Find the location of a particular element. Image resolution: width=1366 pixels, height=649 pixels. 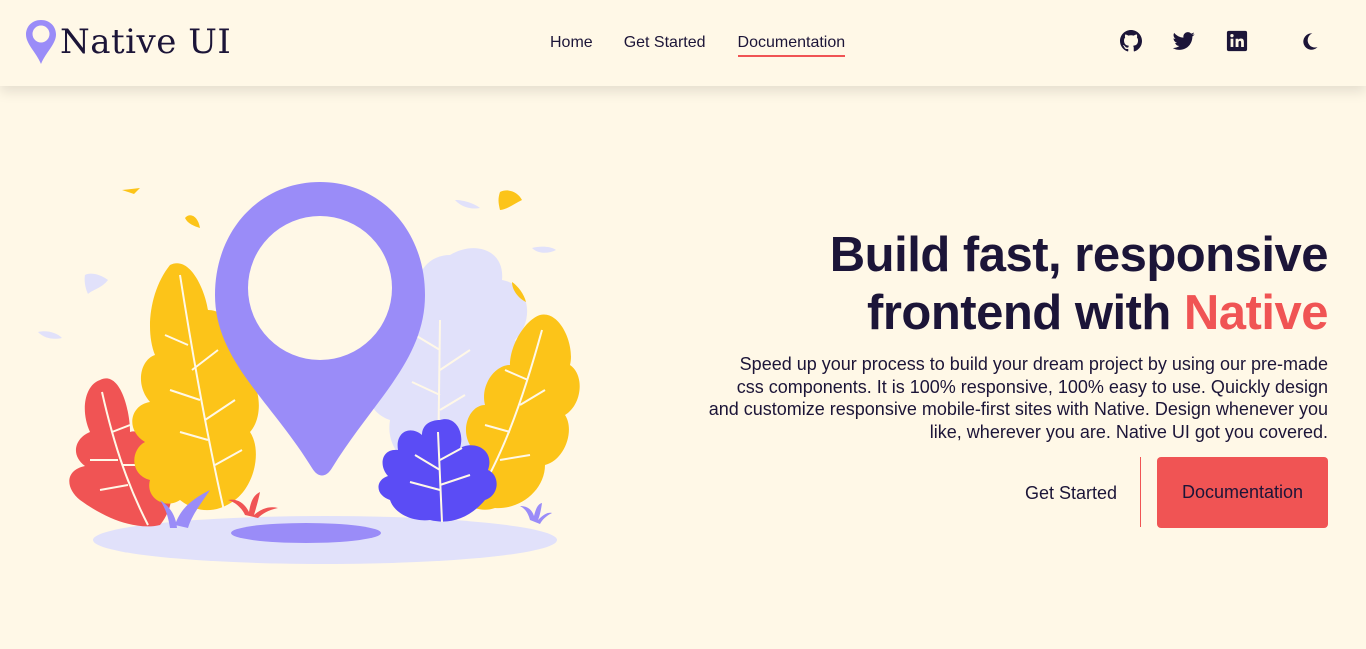

brand-logo: Native UI is located at coordinates (128, 42).